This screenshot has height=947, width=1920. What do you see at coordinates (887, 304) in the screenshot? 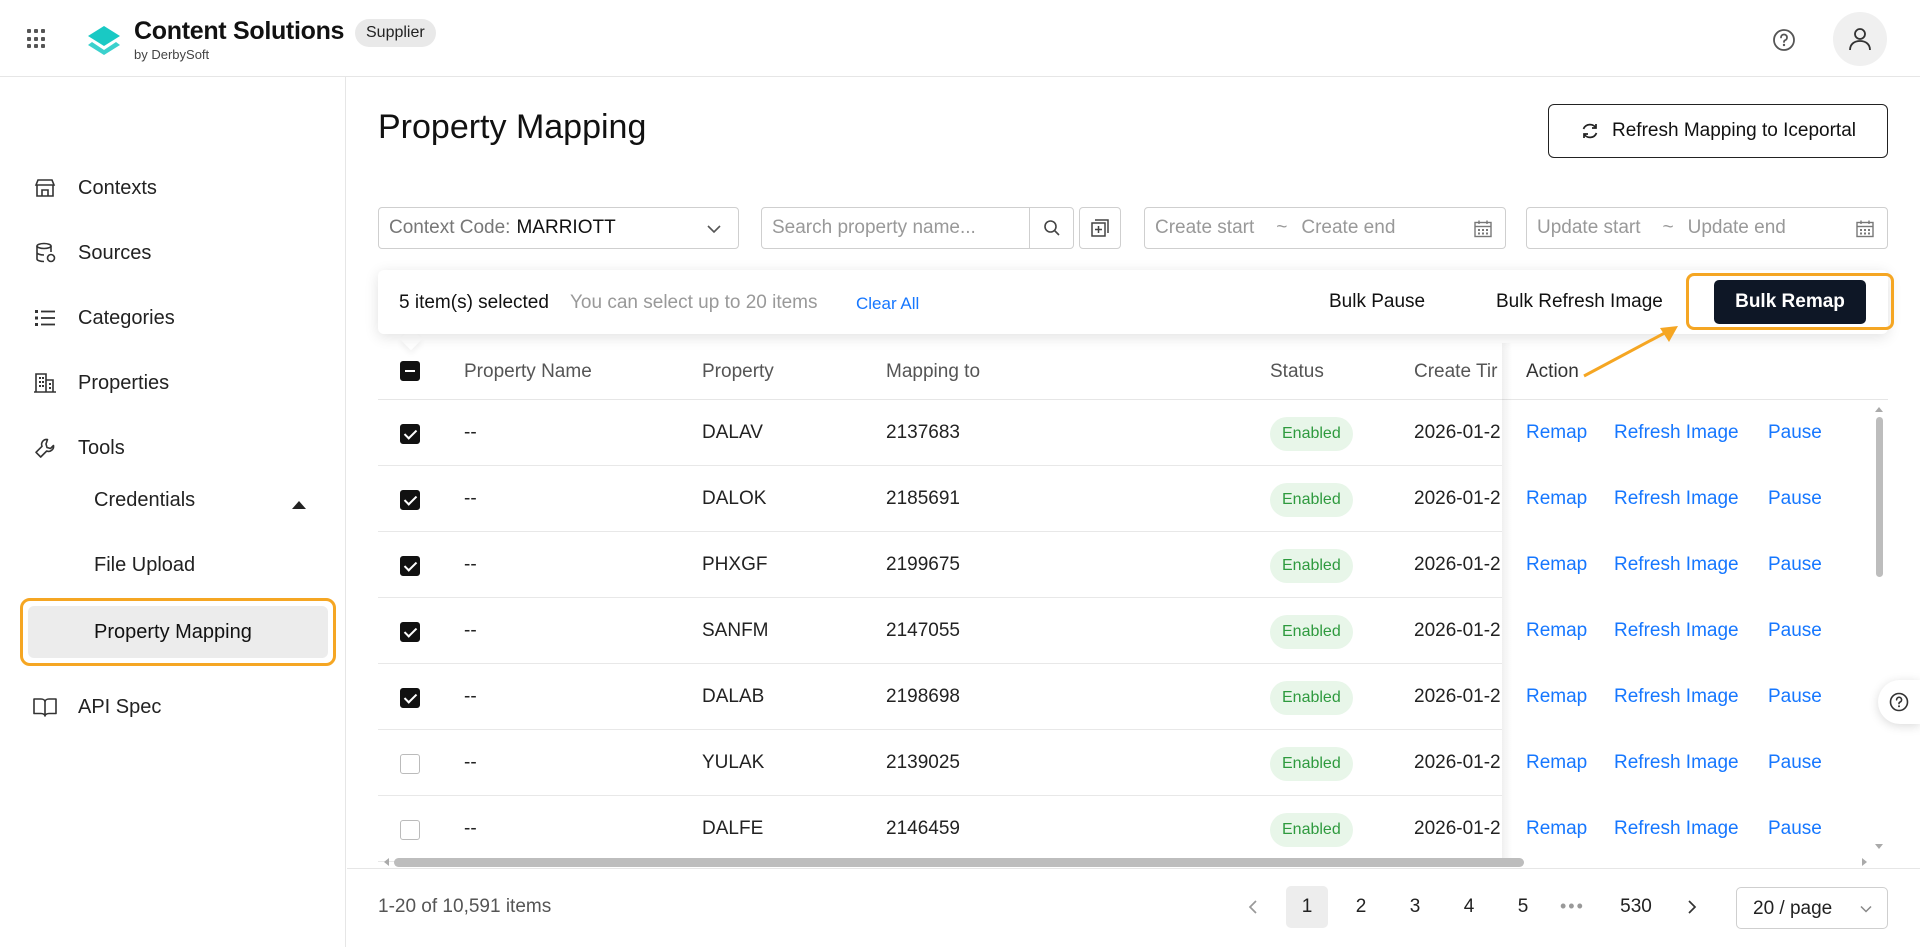
I see `clear-all-link: Clear All` at bounding box center [887, 304].